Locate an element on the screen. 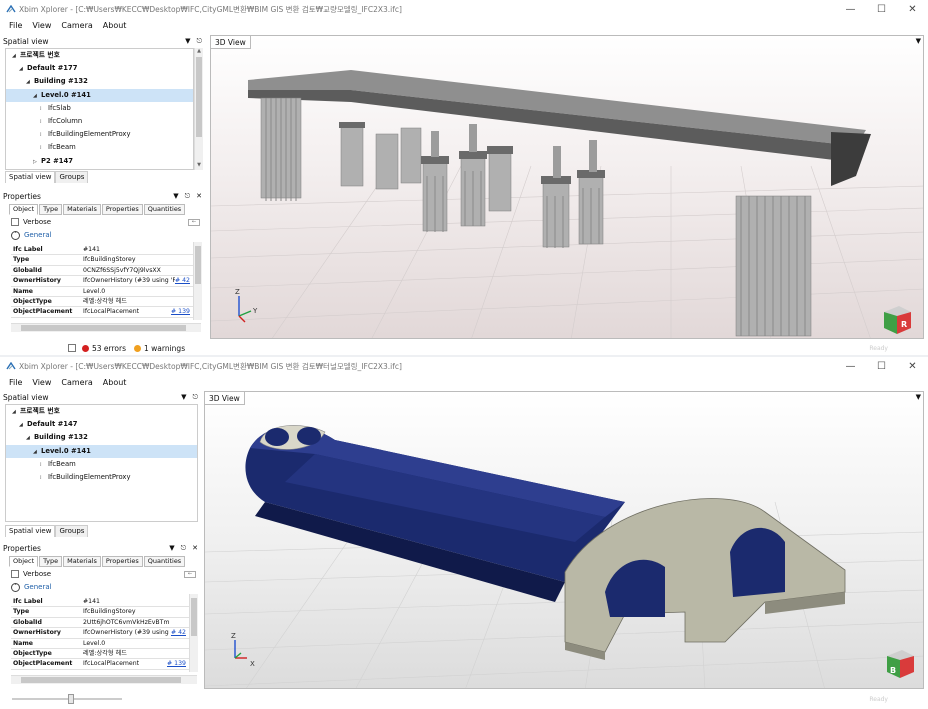  property-row: ObjectPlacement IfcLocalPlacement # 139 is located at coordinates (102, 312).